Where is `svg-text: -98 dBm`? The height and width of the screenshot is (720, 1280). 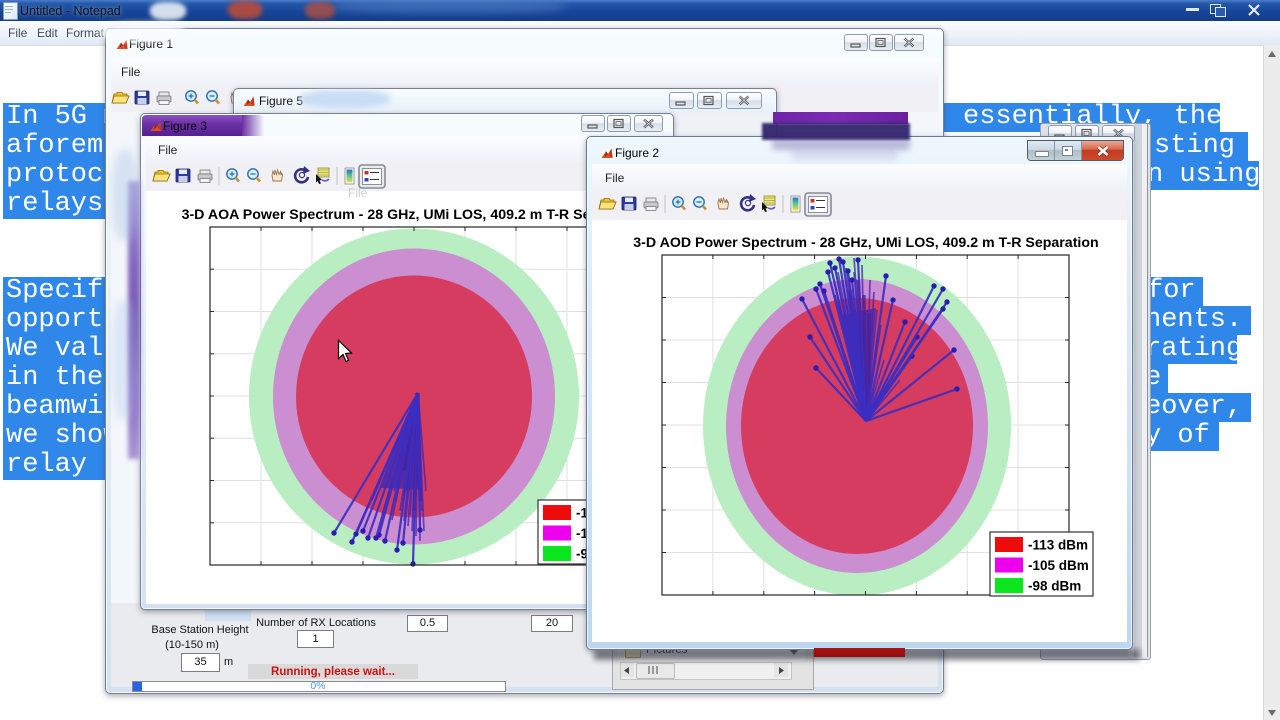
svg-text: -98 dBm is located at coordinates (1054, 586).